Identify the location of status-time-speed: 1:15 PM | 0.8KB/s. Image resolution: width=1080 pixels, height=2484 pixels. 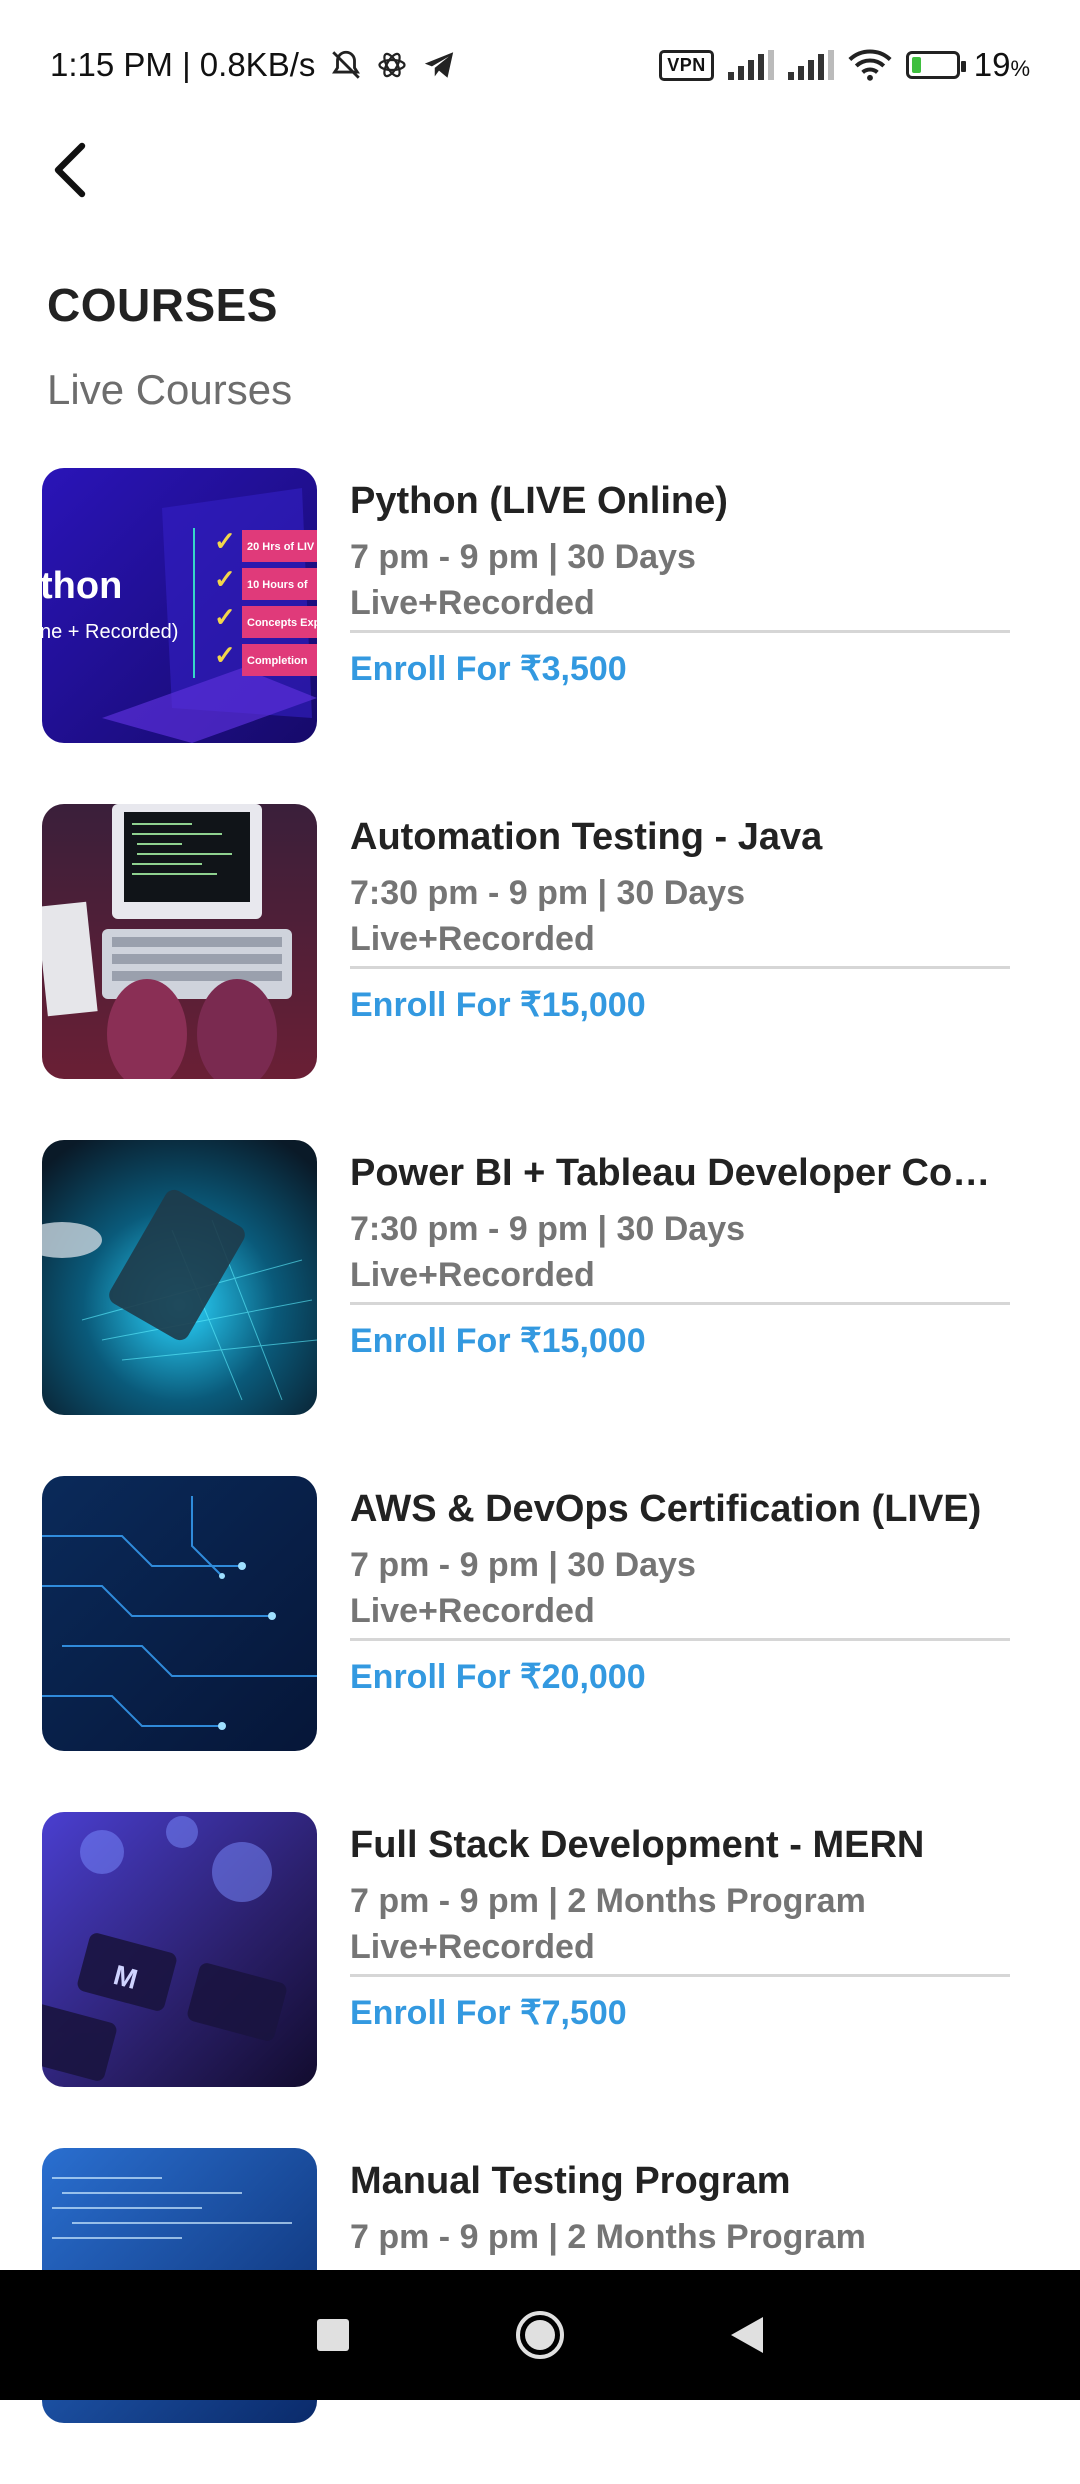
(183, 64).